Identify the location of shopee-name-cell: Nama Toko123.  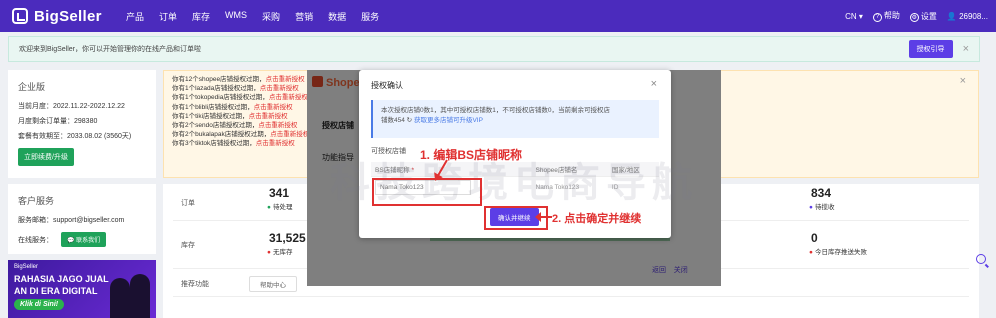
(557, 187).